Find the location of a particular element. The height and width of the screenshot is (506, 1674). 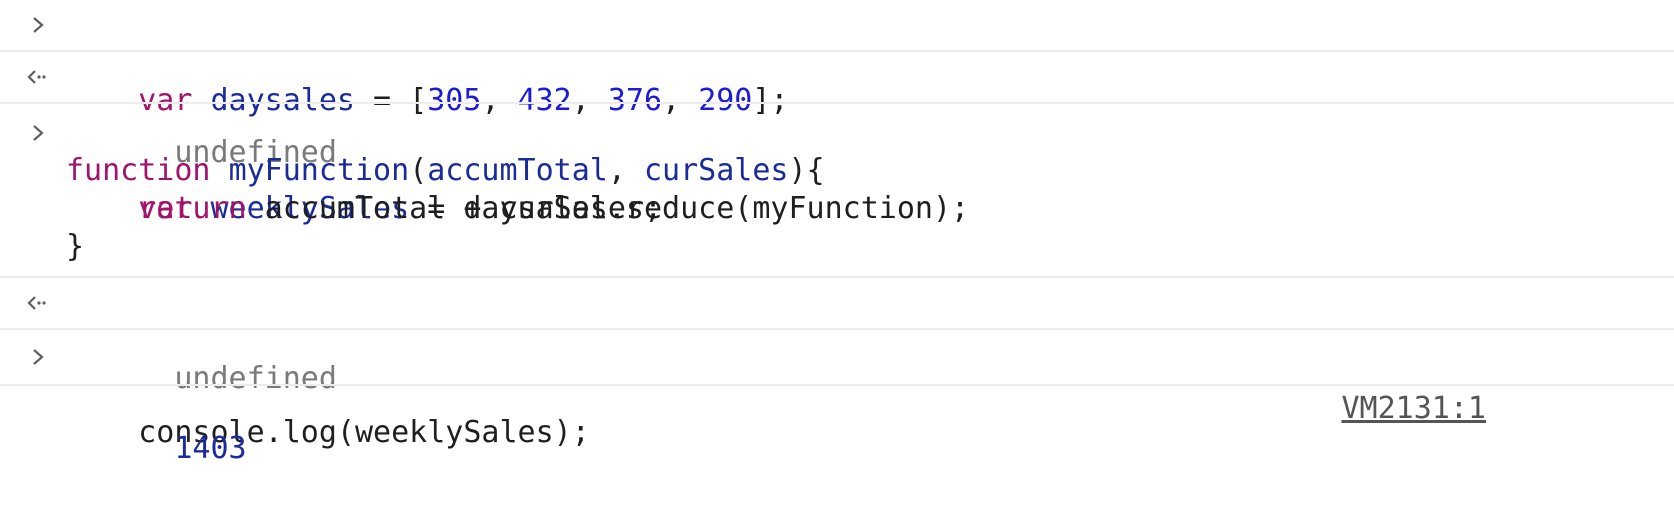

code-token: myFunction is located at coordinates (319, 170).